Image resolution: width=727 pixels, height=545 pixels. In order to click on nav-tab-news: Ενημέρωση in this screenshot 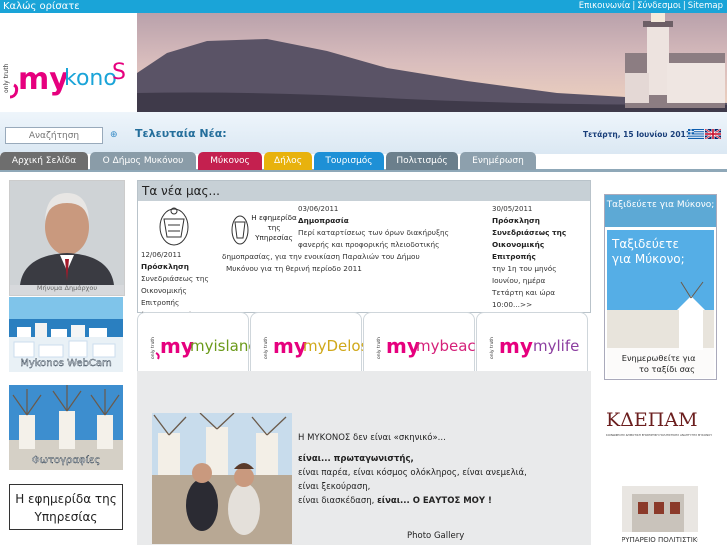, I will do `click(498, 161)`.